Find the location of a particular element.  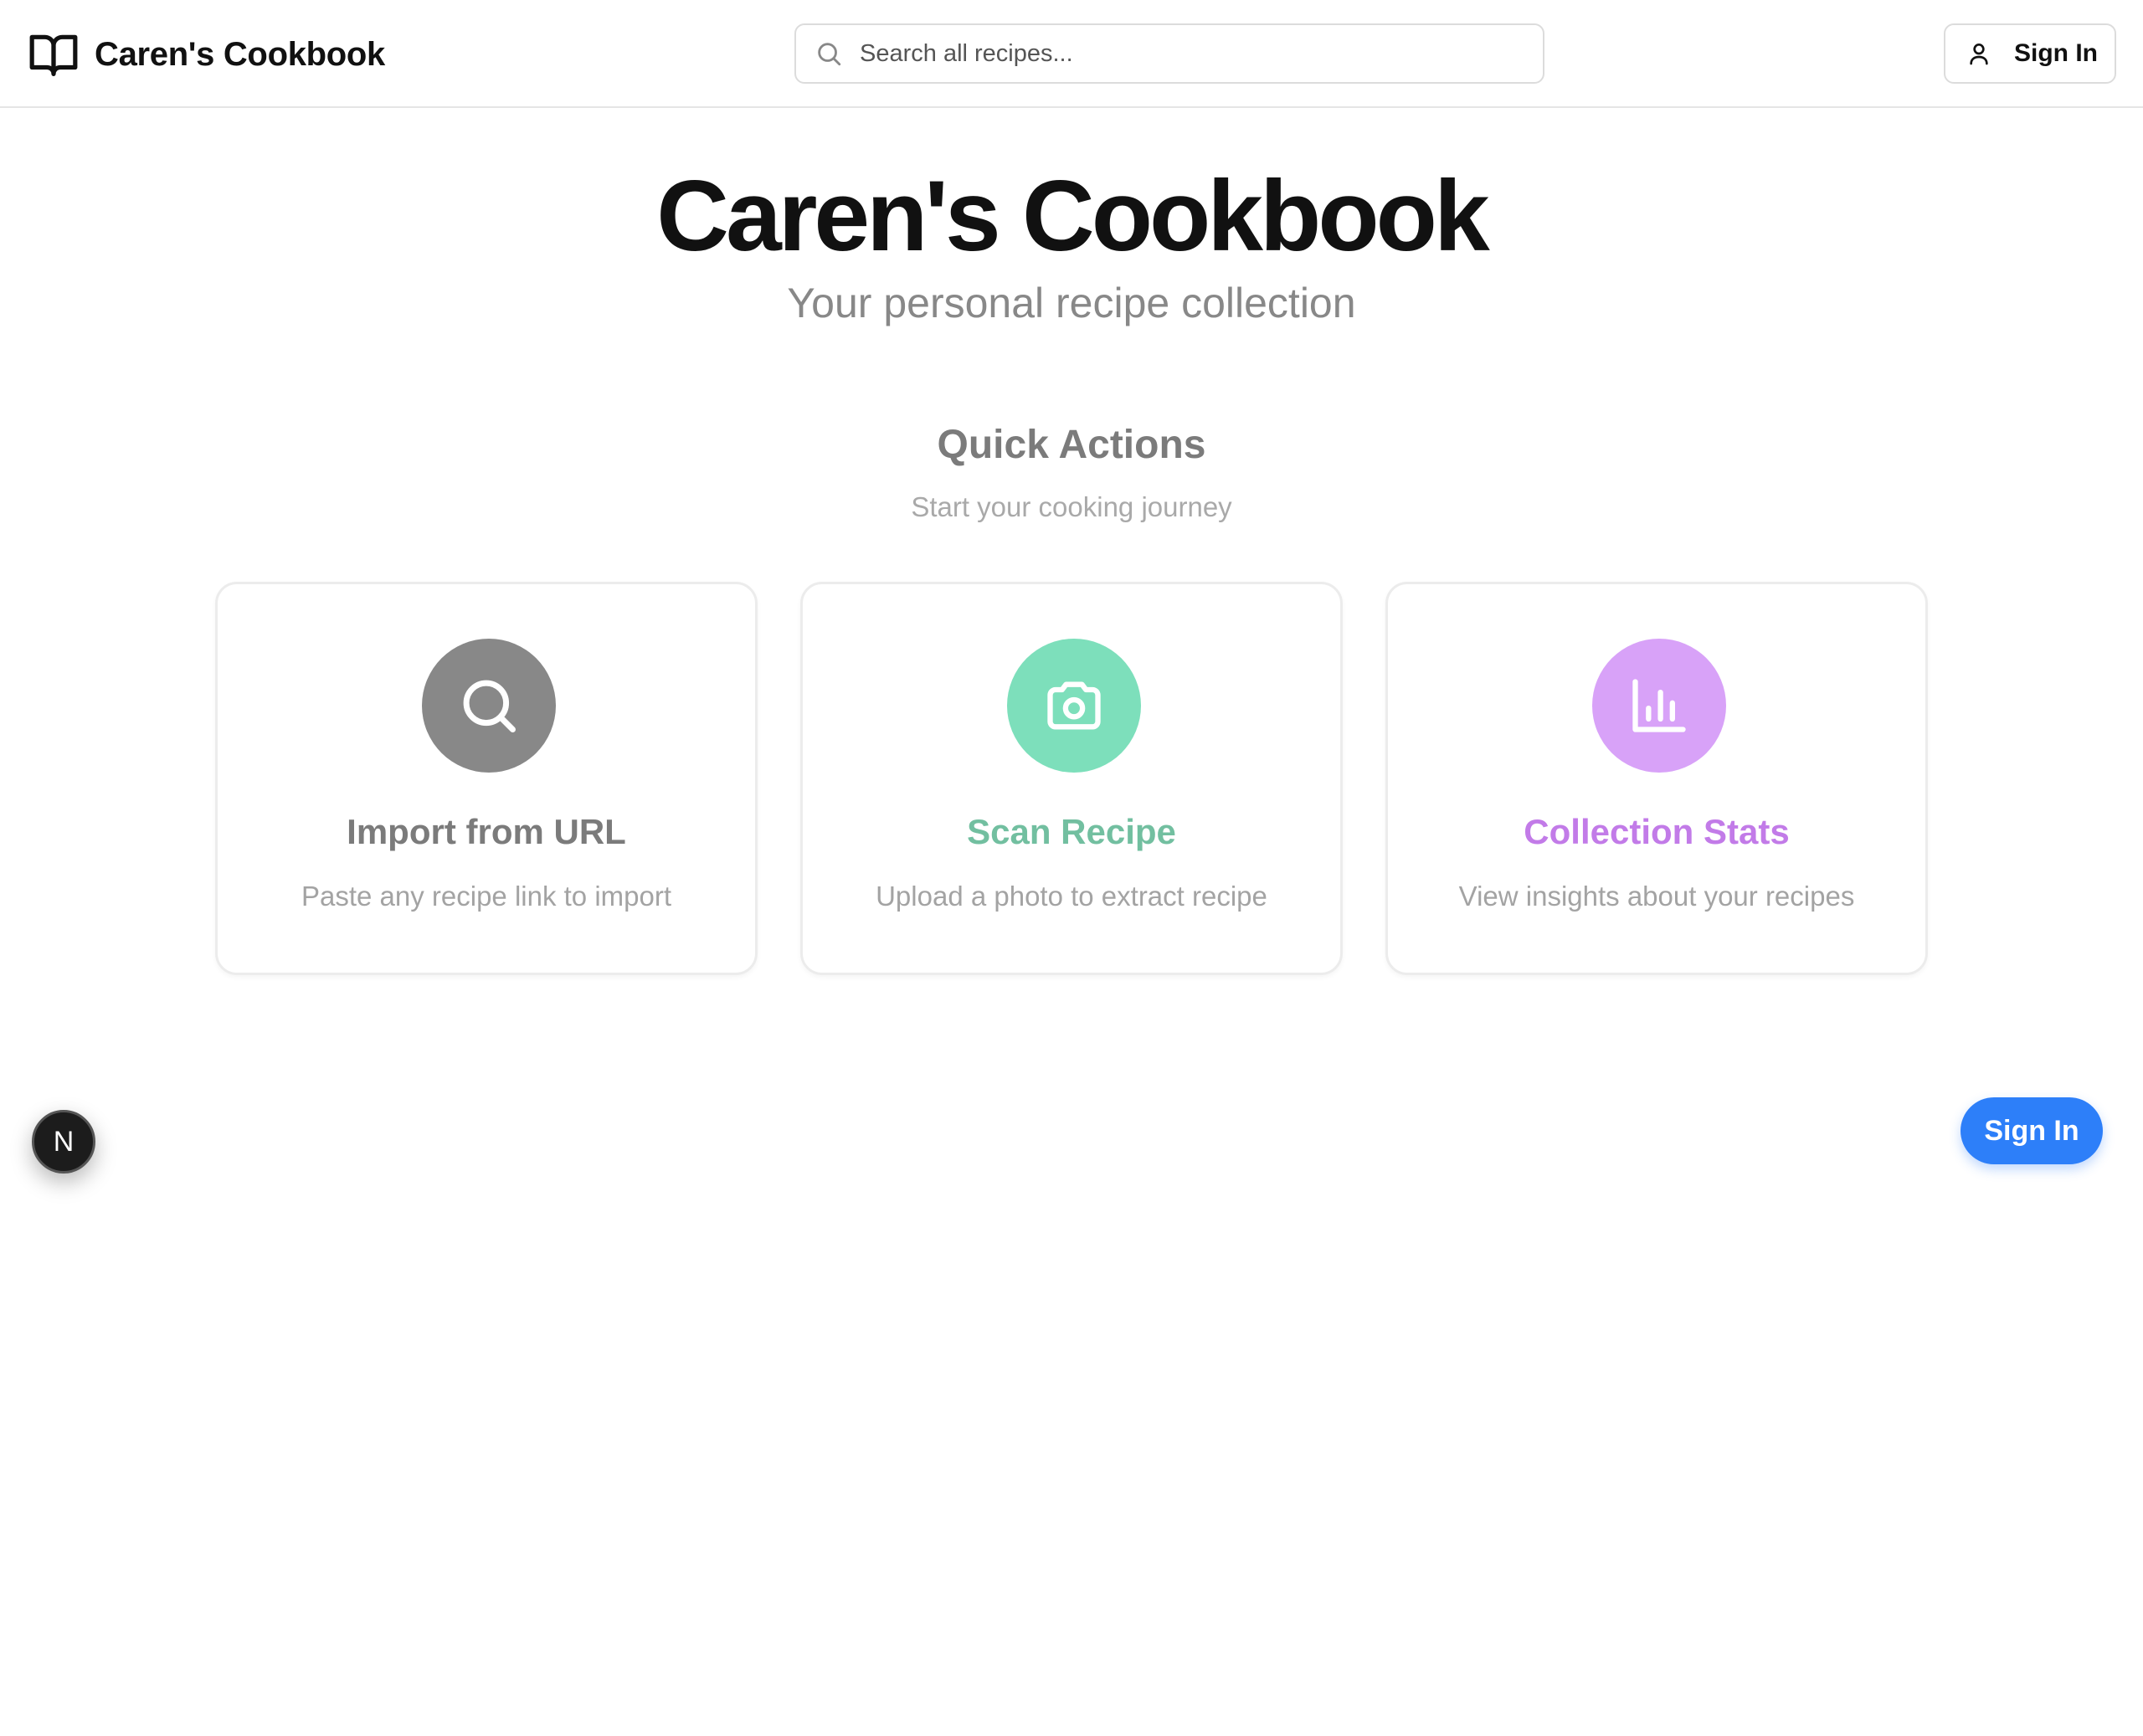

card-title: Collection Stats is located at coordinates (1657, 831).